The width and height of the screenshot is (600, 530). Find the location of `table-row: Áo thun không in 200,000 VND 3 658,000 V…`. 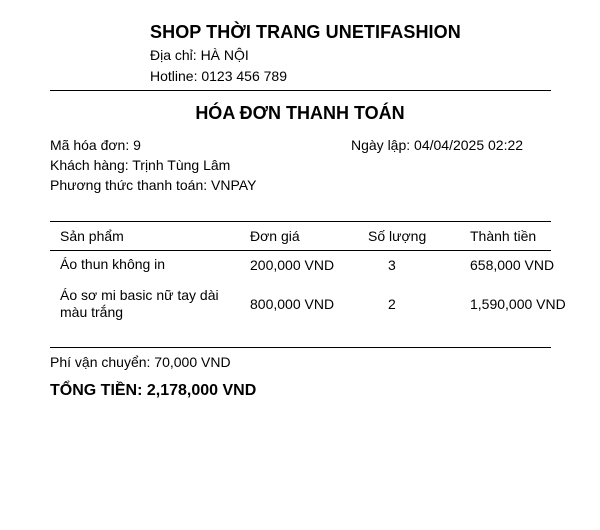

table-row: Áo thun không in 200,000 VND 3 658,000 V… is located at coordinates (320, 264).